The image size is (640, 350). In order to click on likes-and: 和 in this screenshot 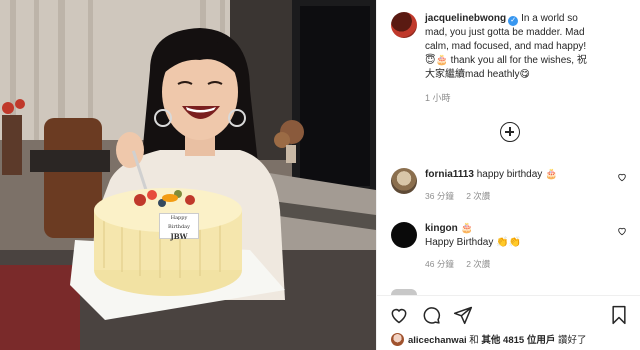, I will do `click(474, 340)`.